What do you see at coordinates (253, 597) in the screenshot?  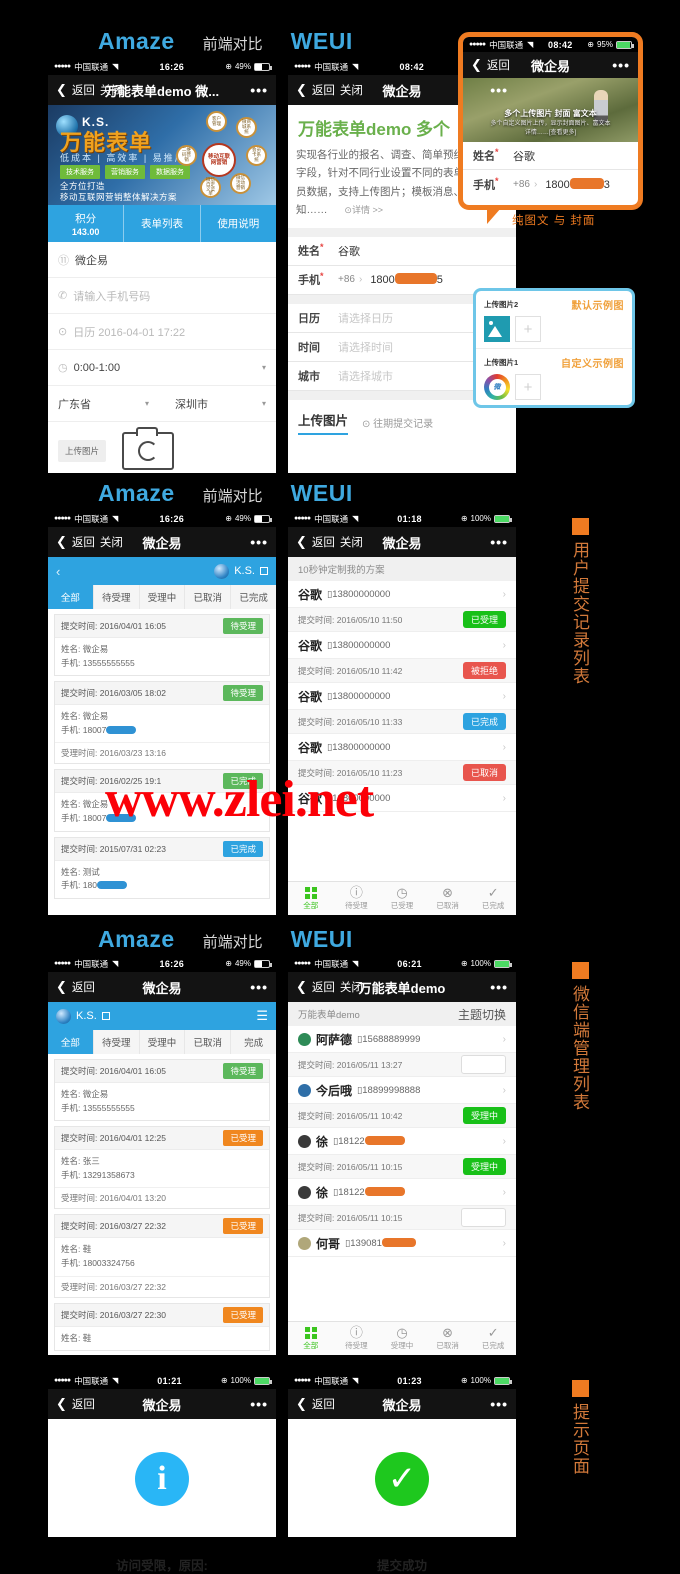 I see `filter-tab-completed: 已完成` at bounding box center [253, 597].